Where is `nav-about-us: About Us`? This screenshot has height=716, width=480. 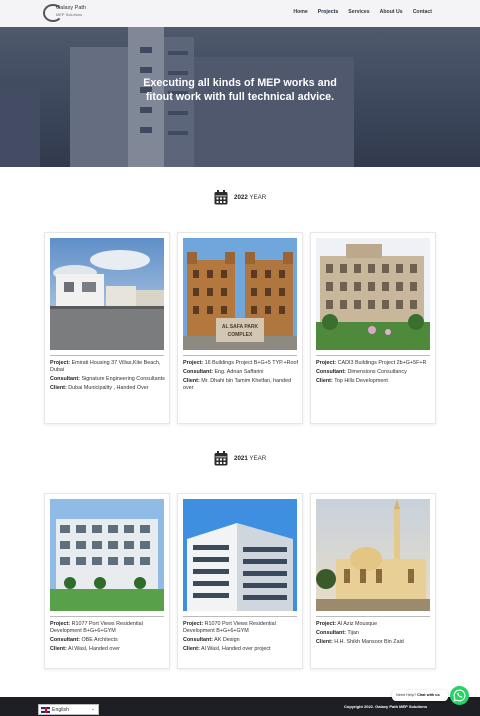 nav-about-us: About Us is located at coordinates (391, 12).